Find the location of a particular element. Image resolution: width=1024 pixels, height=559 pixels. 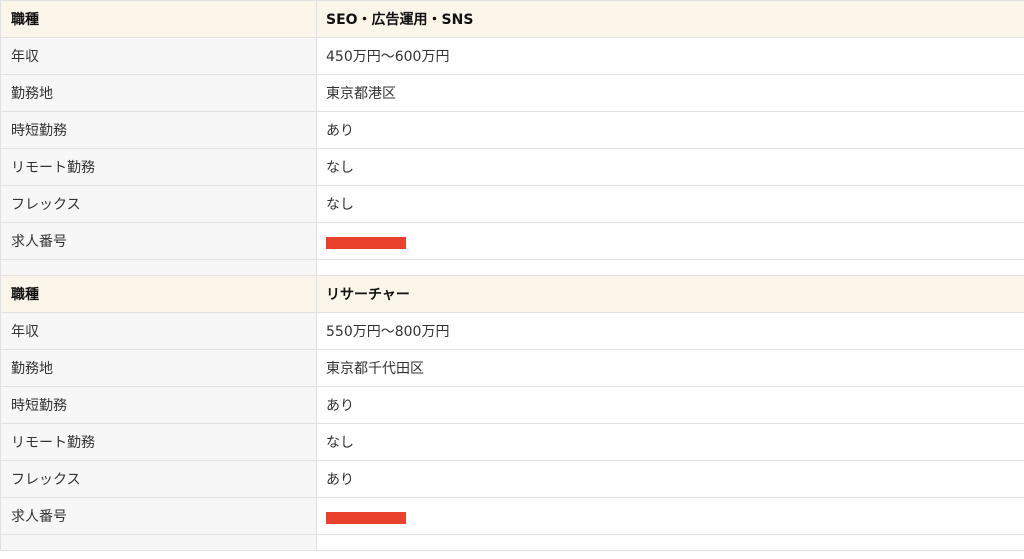

salary-value: 450万円〜600万円 is located at coordinates (670, 56).